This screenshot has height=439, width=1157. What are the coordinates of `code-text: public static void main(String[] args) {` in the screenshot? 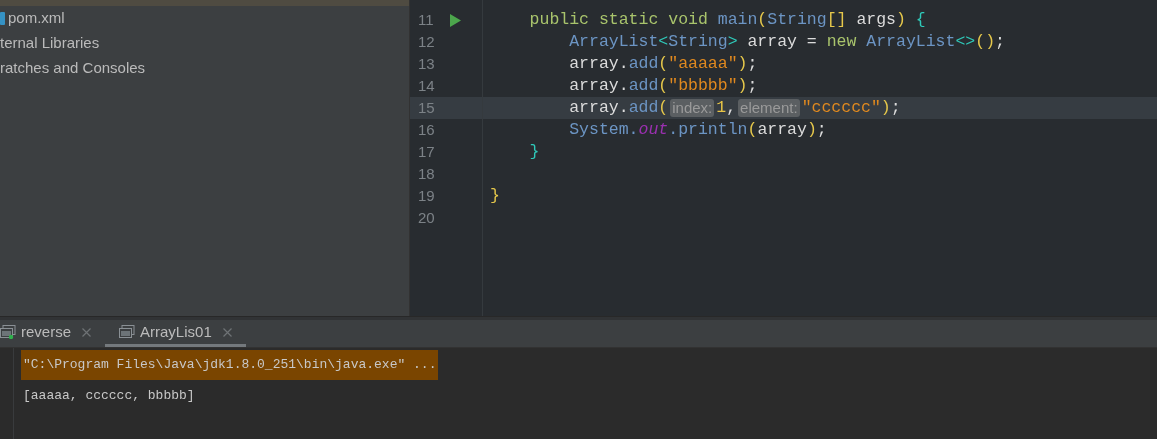 It's located at (727, 19).